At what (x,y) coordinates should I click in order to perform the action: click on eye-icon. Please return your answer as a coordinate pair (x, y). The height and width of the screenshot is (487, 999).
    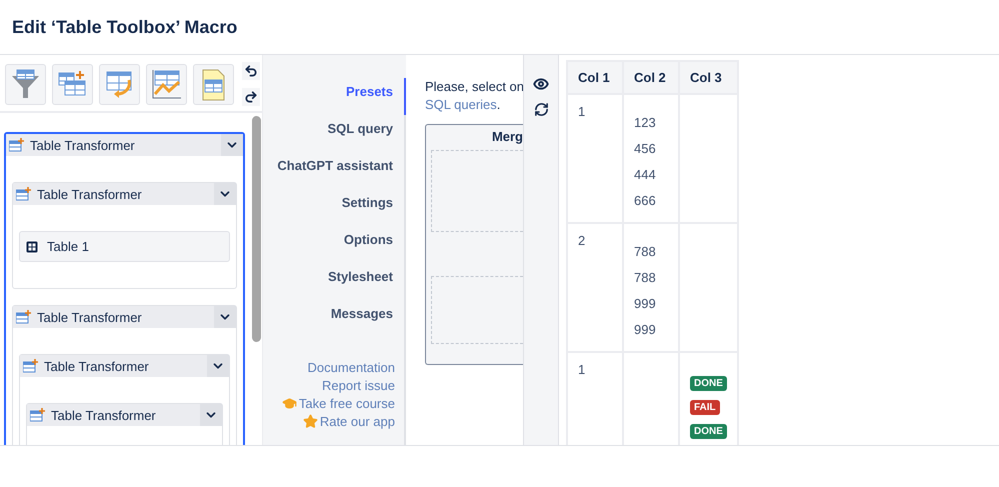
    Looking at the image, I should click on (541, 84).